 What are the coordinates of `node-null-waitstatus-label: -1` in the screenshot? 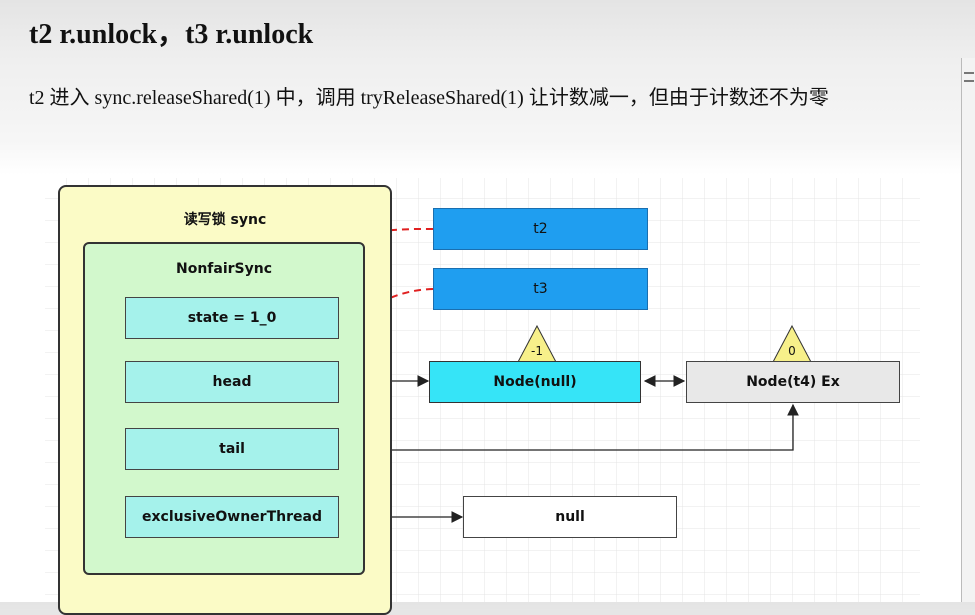 It's located at (537, 351).